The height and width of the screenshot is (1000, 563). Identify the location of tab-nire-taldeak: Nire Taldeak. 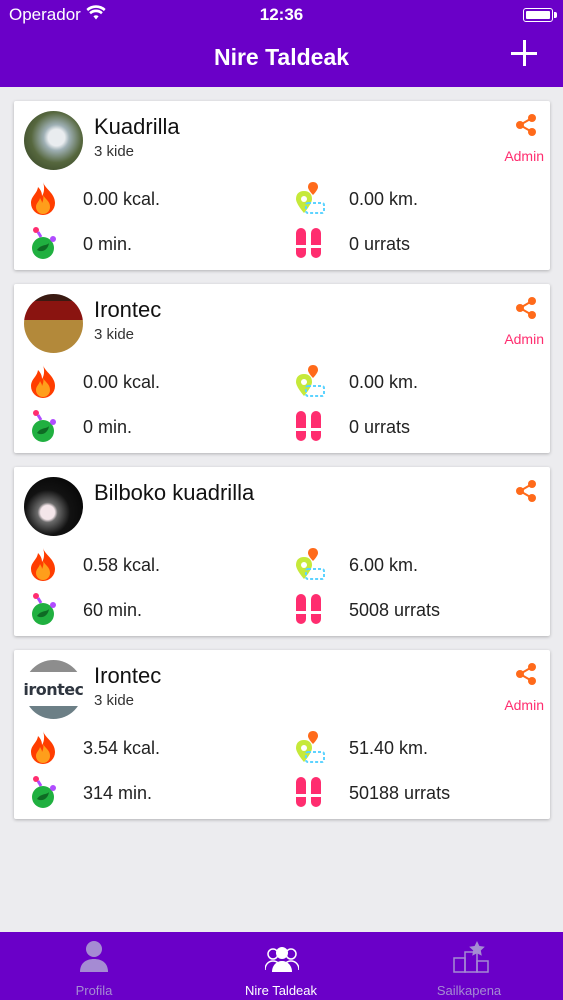
(281, 966).